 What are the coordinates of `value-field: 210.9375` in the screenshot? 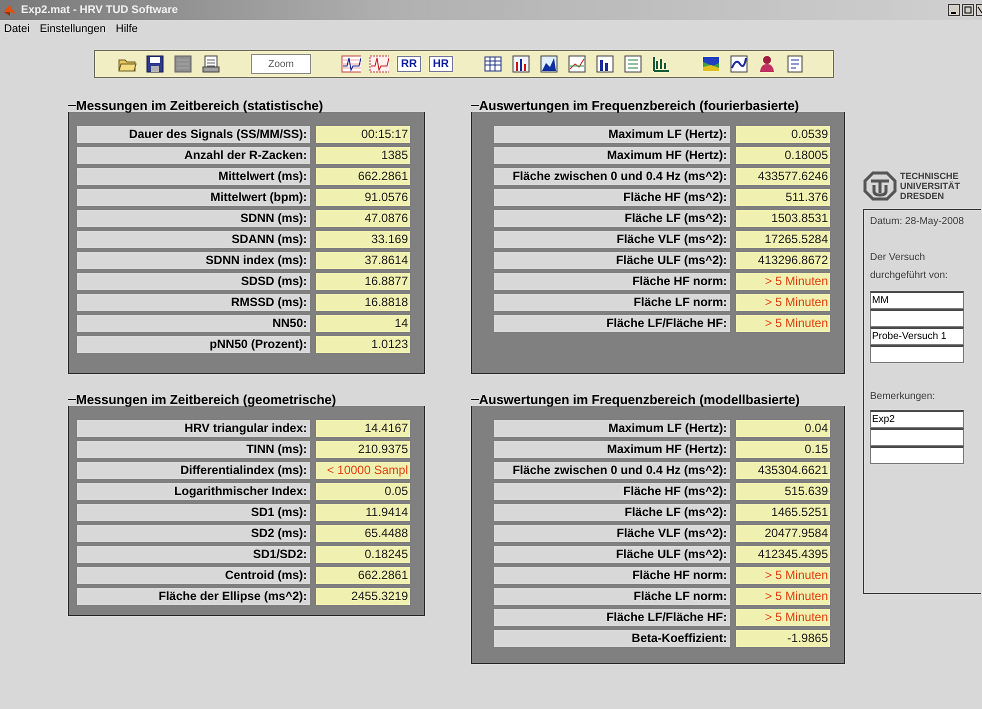 It's located at (363, 449).